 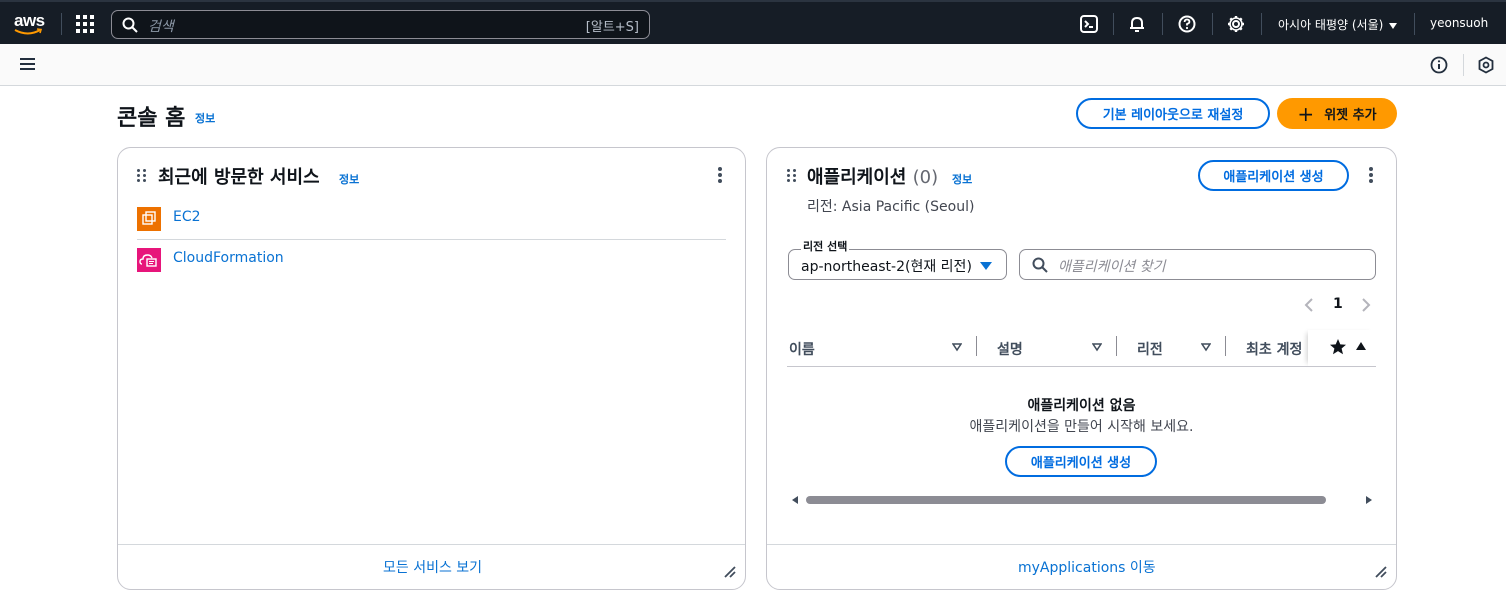 What do you see at coordinates (1089, 24) in the screenshot?
I see `cloudshell-icon` at bounding box center [1089, 24].